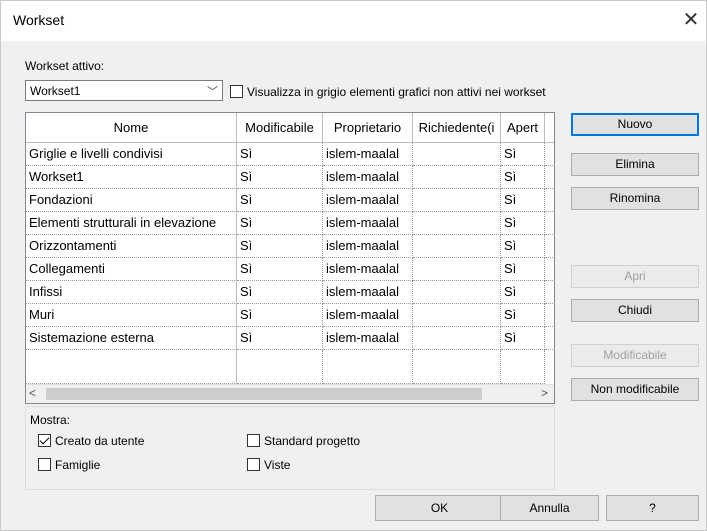 This screenshot has height=531, width=707. What do you see at coordinates (32, 393) in the screenshot?
I see `scroll-left-icon: <` at bounding box center [32, 393].